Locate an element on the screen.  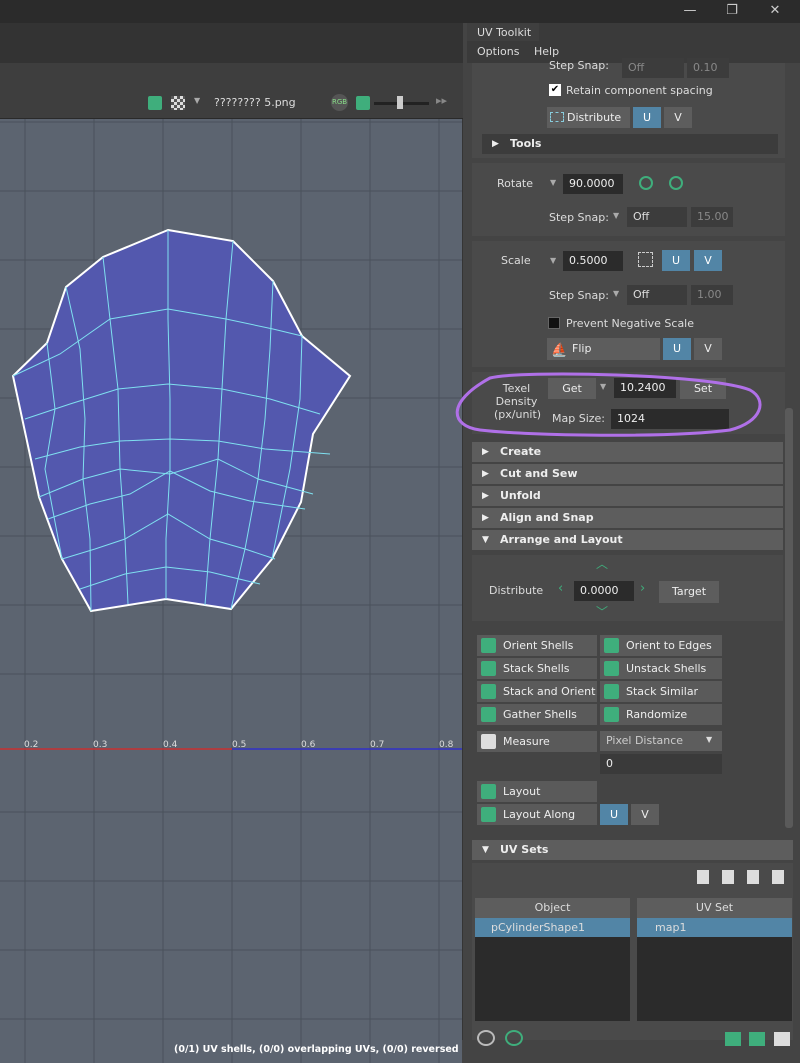
uv-set-list: map1 is located at coordinates (714, 969).